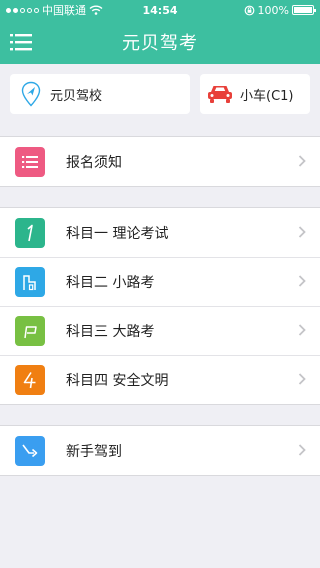 This screenshot has height=568, width=320. Describe the element at coordinates (30, 450) in the screenshot. I see `arrow-turn-icon` at that location.